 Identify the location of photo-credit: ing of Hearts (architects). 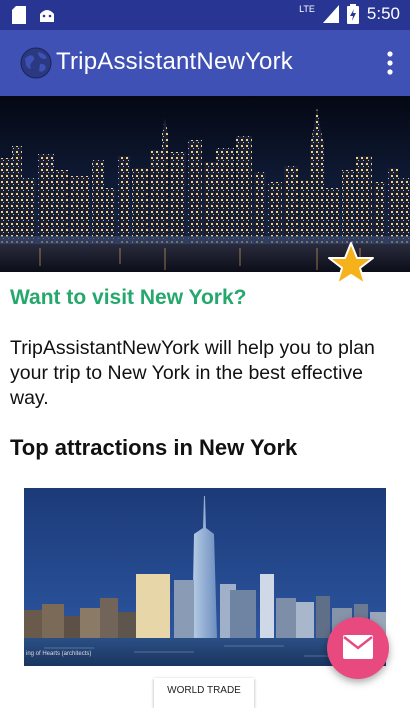
(59, 654).